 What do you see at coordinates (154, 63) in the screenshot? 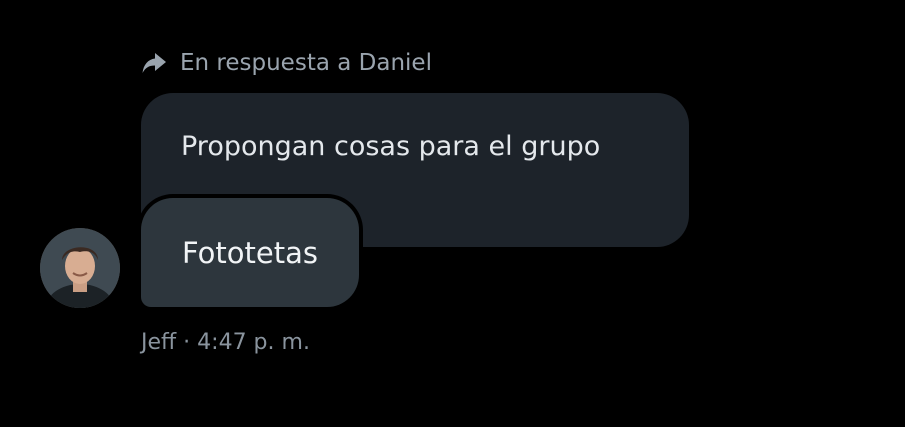
I see `reply-arrow-icon` at bounding box center [154, 63].